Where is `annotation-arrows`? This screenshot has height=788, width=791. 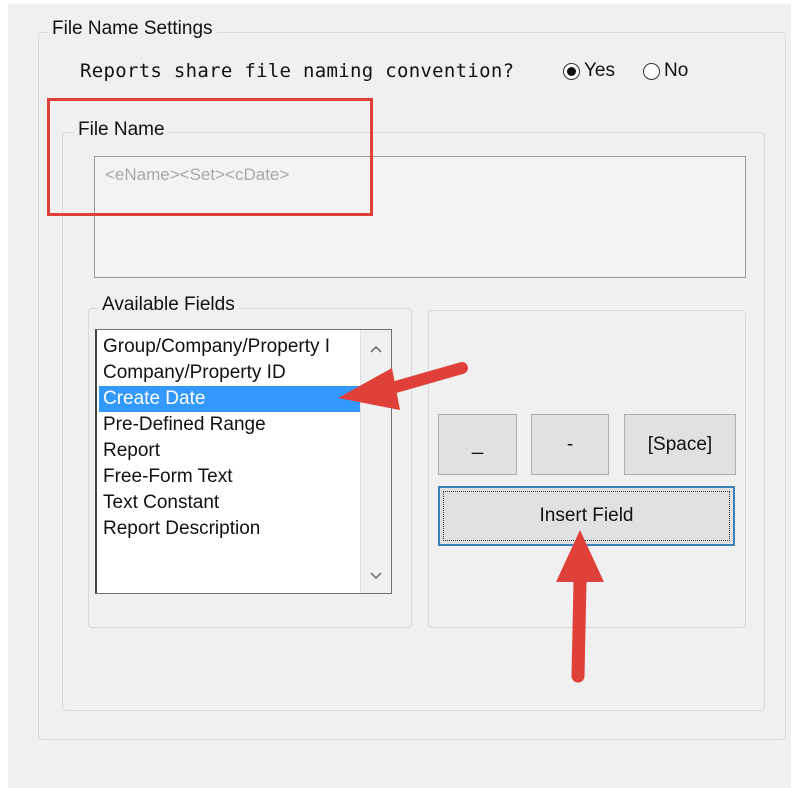 annotation-arrows is located at coordinates (471, 522).